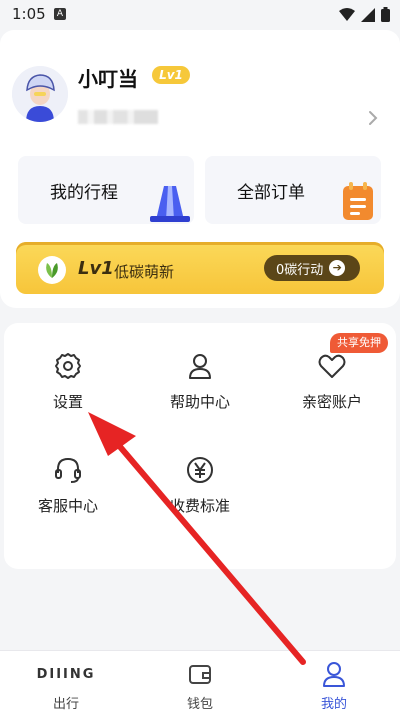 The height and width of the screenshot is (712, 400). Describe the element at coordinates (368, 14) in the screenshot. I see `signal-icon` at that location.